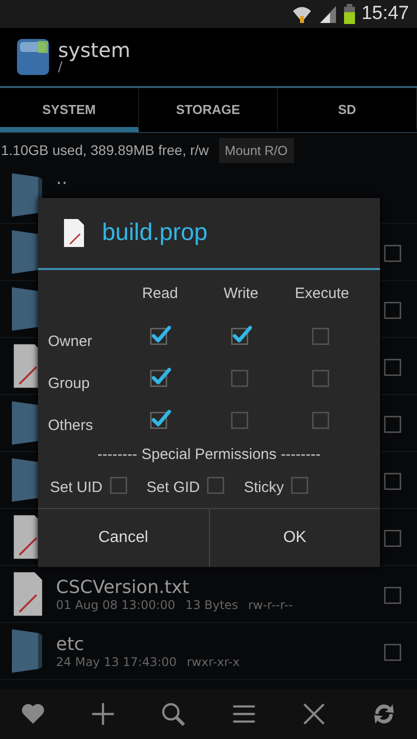  Describe the element at coordinates (350, 14) in the screenshot. I see `battery-icon` at that location.